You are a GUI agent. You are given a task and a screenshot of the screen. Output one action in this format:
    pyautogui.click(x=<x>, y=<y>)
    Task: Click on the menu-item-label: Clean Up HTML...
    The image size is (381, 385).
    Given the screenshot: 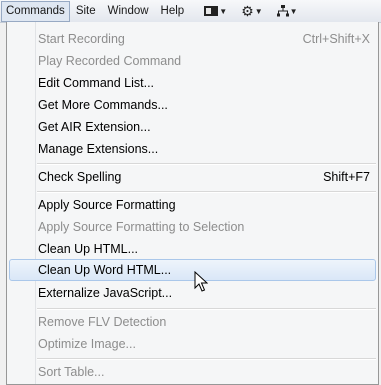 What is the action you would take?
    pyautogui.click(x=88, y=249)
    